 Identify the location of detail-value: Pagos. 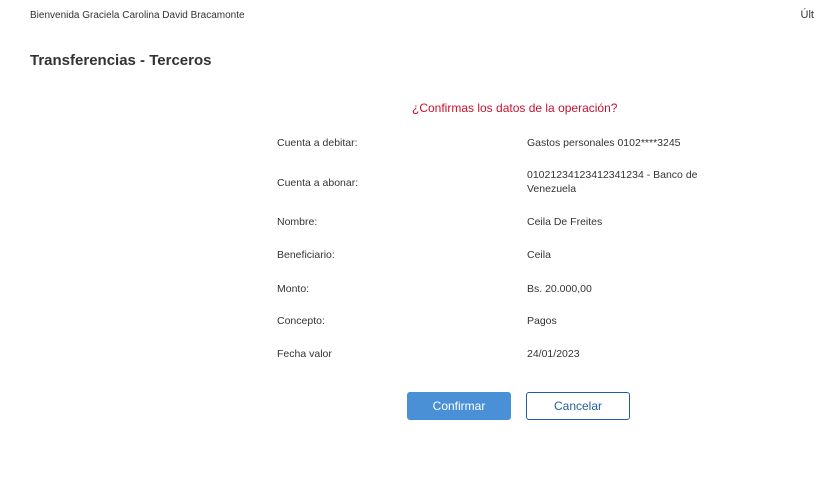
(542, 321).